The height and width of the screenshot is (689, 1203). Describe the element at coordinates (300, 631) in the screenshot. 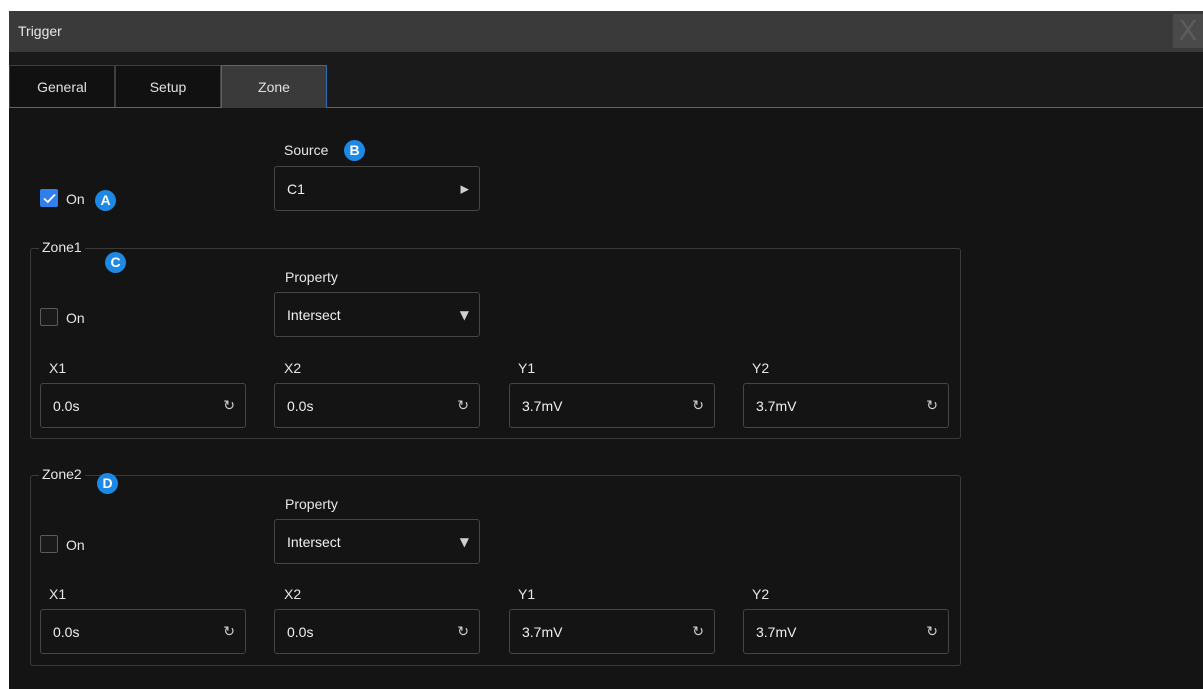

I see `zone2-x2-value: 0.0s` at that location.